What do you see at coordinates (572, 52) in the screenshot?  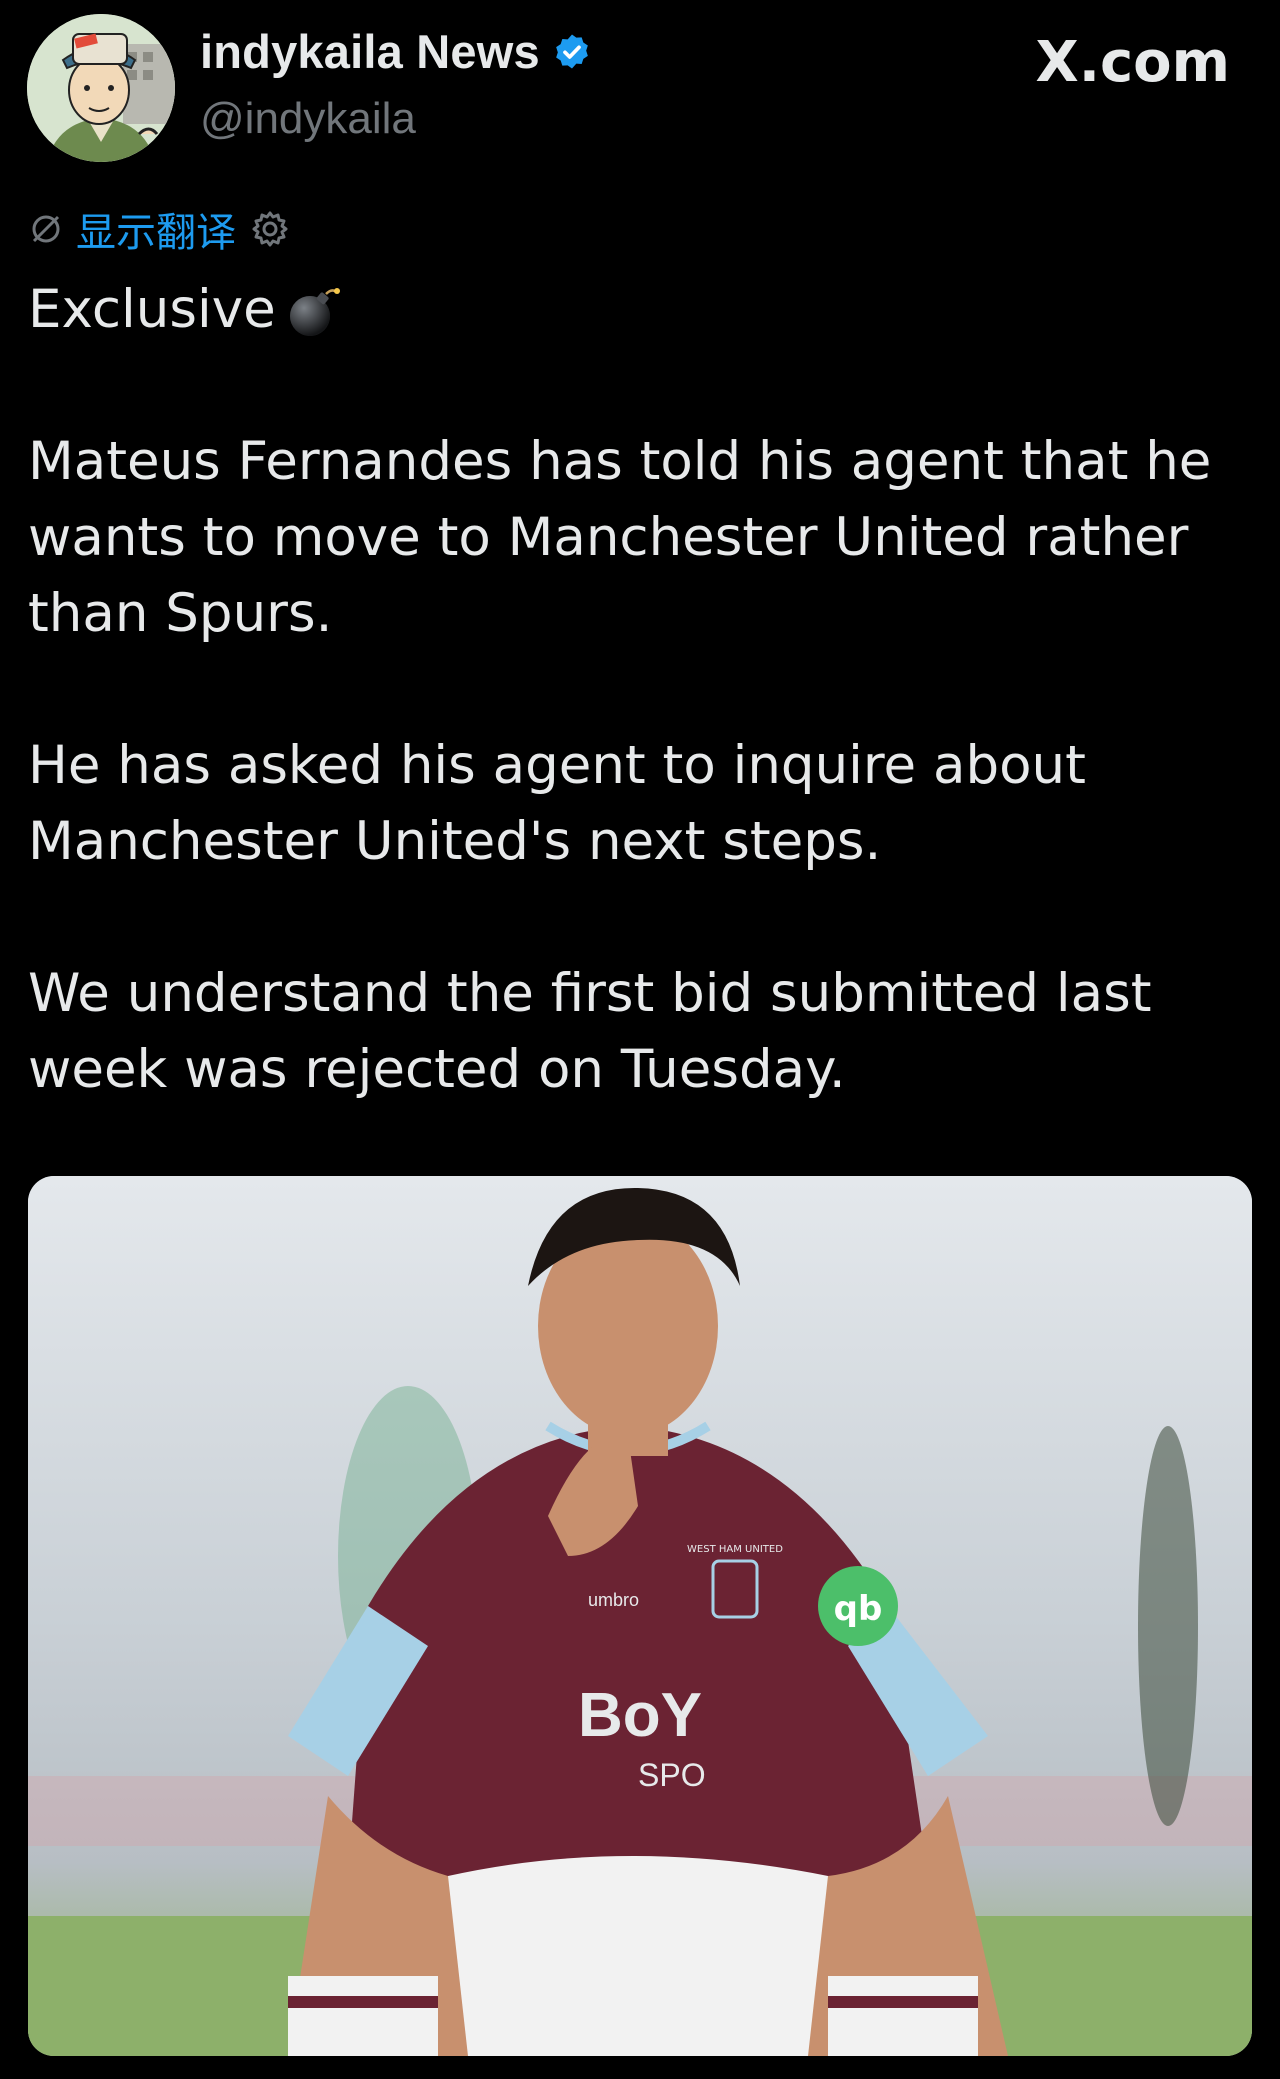 I see `verified-badge-icon` at bounding box center [572, 52].